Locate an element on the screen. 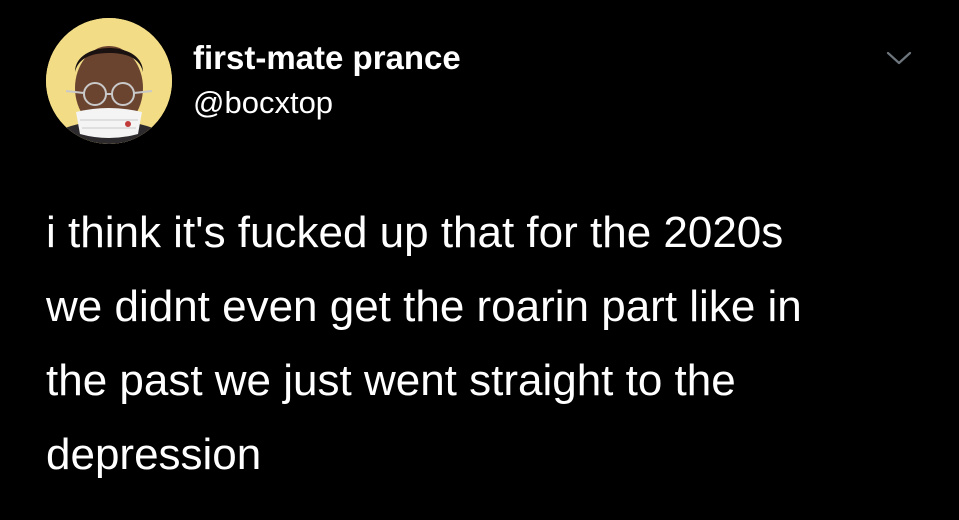 The image size is (959, 520). tweet-text-line: the past we just went straight to the is located at coordinates (391, 380).